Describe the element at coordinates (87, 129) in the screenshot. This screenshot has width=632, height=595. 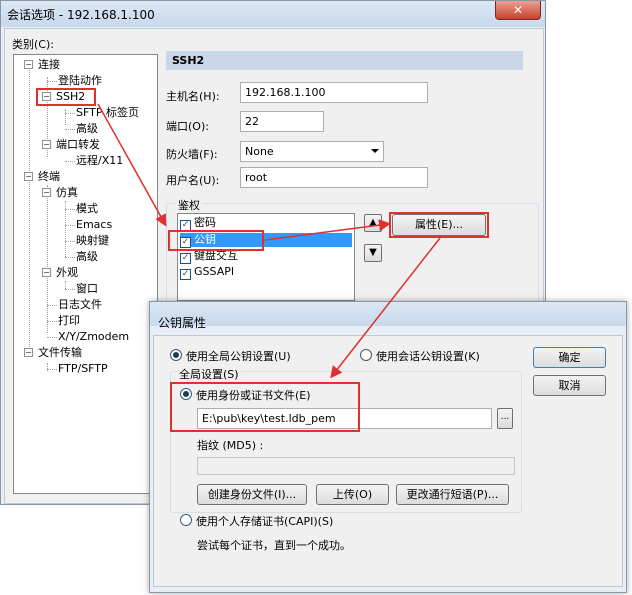
I see `tree-item-ssh2-advanced: 高级` at that location.